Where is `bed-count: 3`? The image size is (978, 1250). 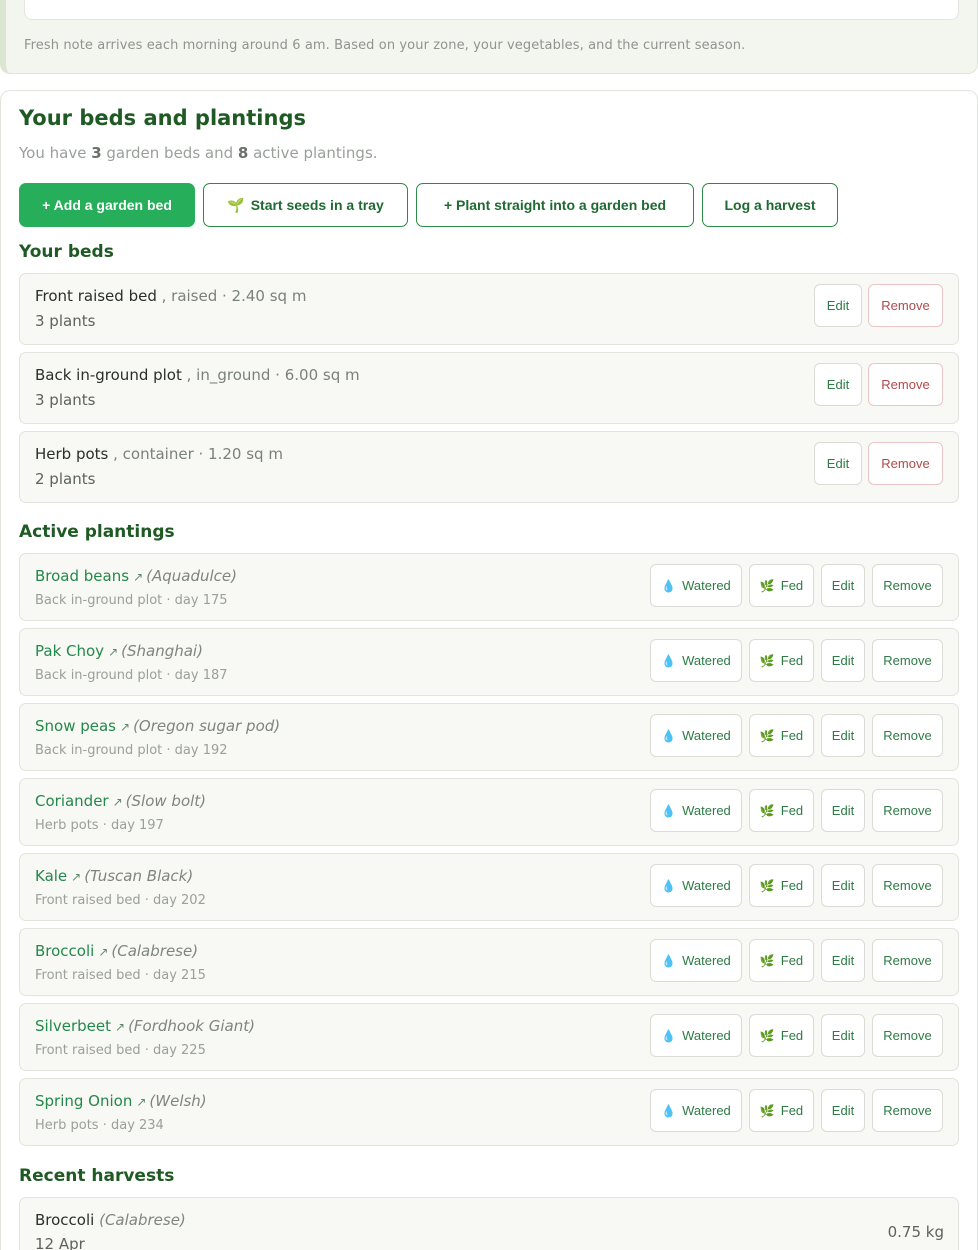
bed-count: 3 is located at coordinates (96, 153).